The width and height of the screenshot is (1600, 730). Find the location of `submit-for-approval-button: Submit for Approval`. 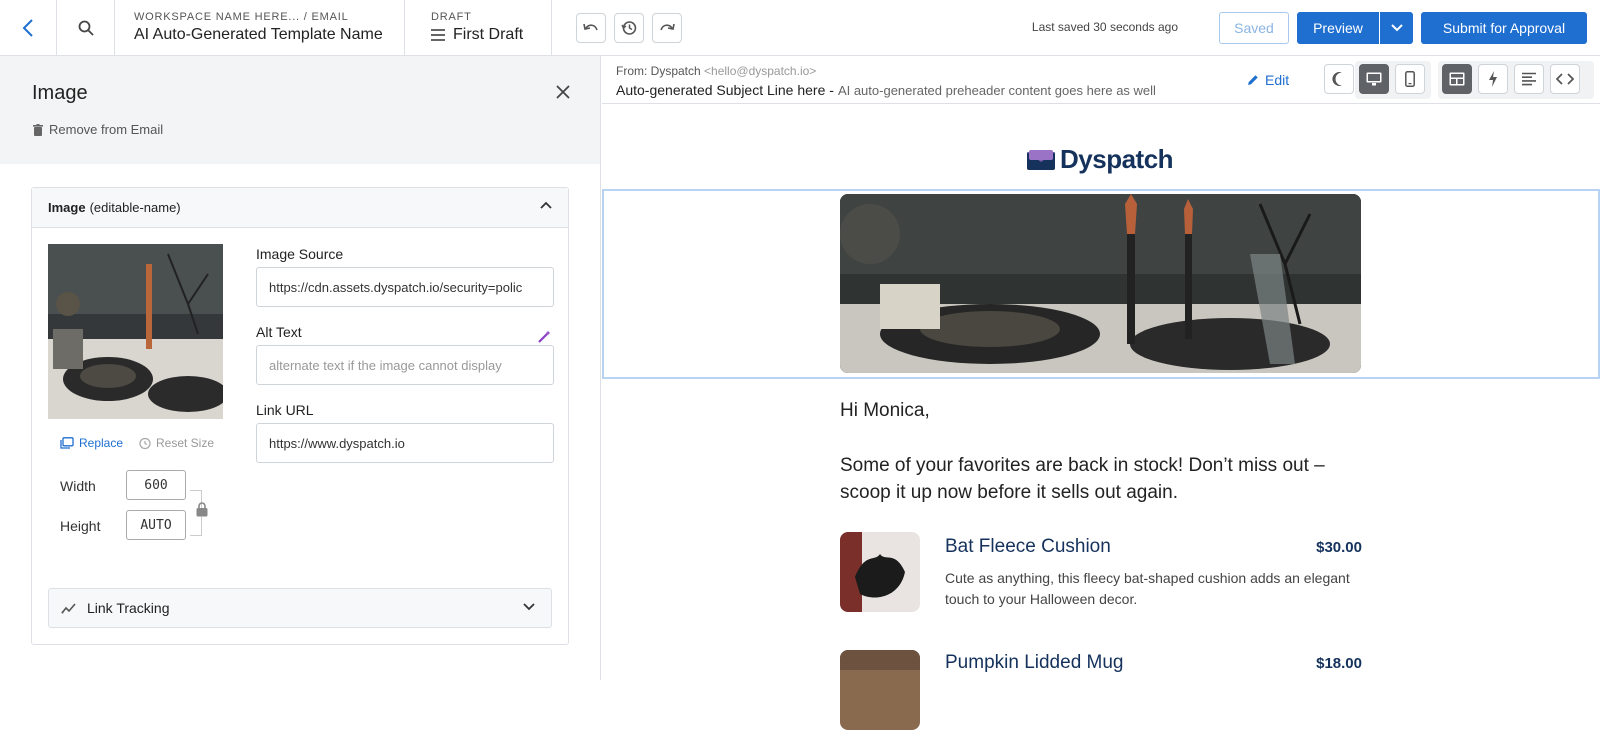

submit-for-approval-button: Submit for Approval is located at coordinates (1504, 28).